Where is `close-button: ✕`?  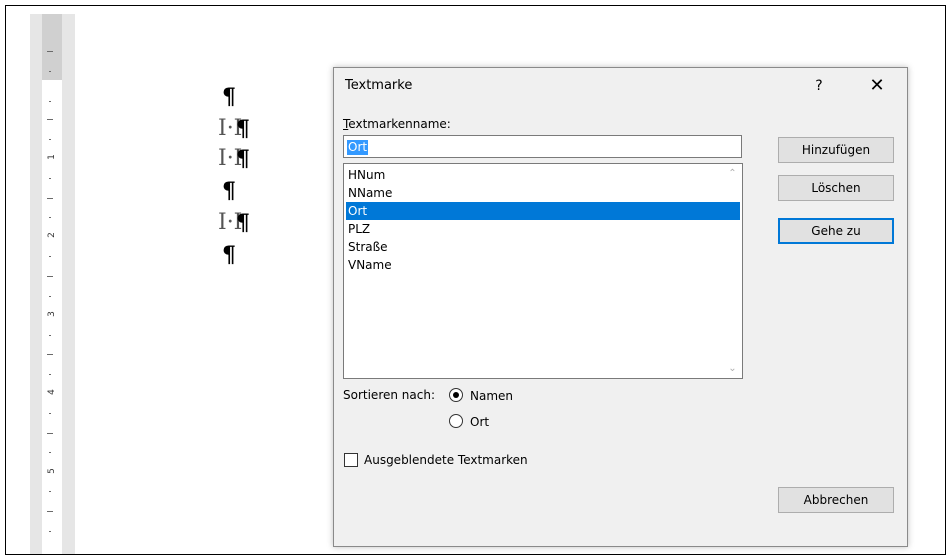
close-button: ✕ is located at coordinates (877, 86).